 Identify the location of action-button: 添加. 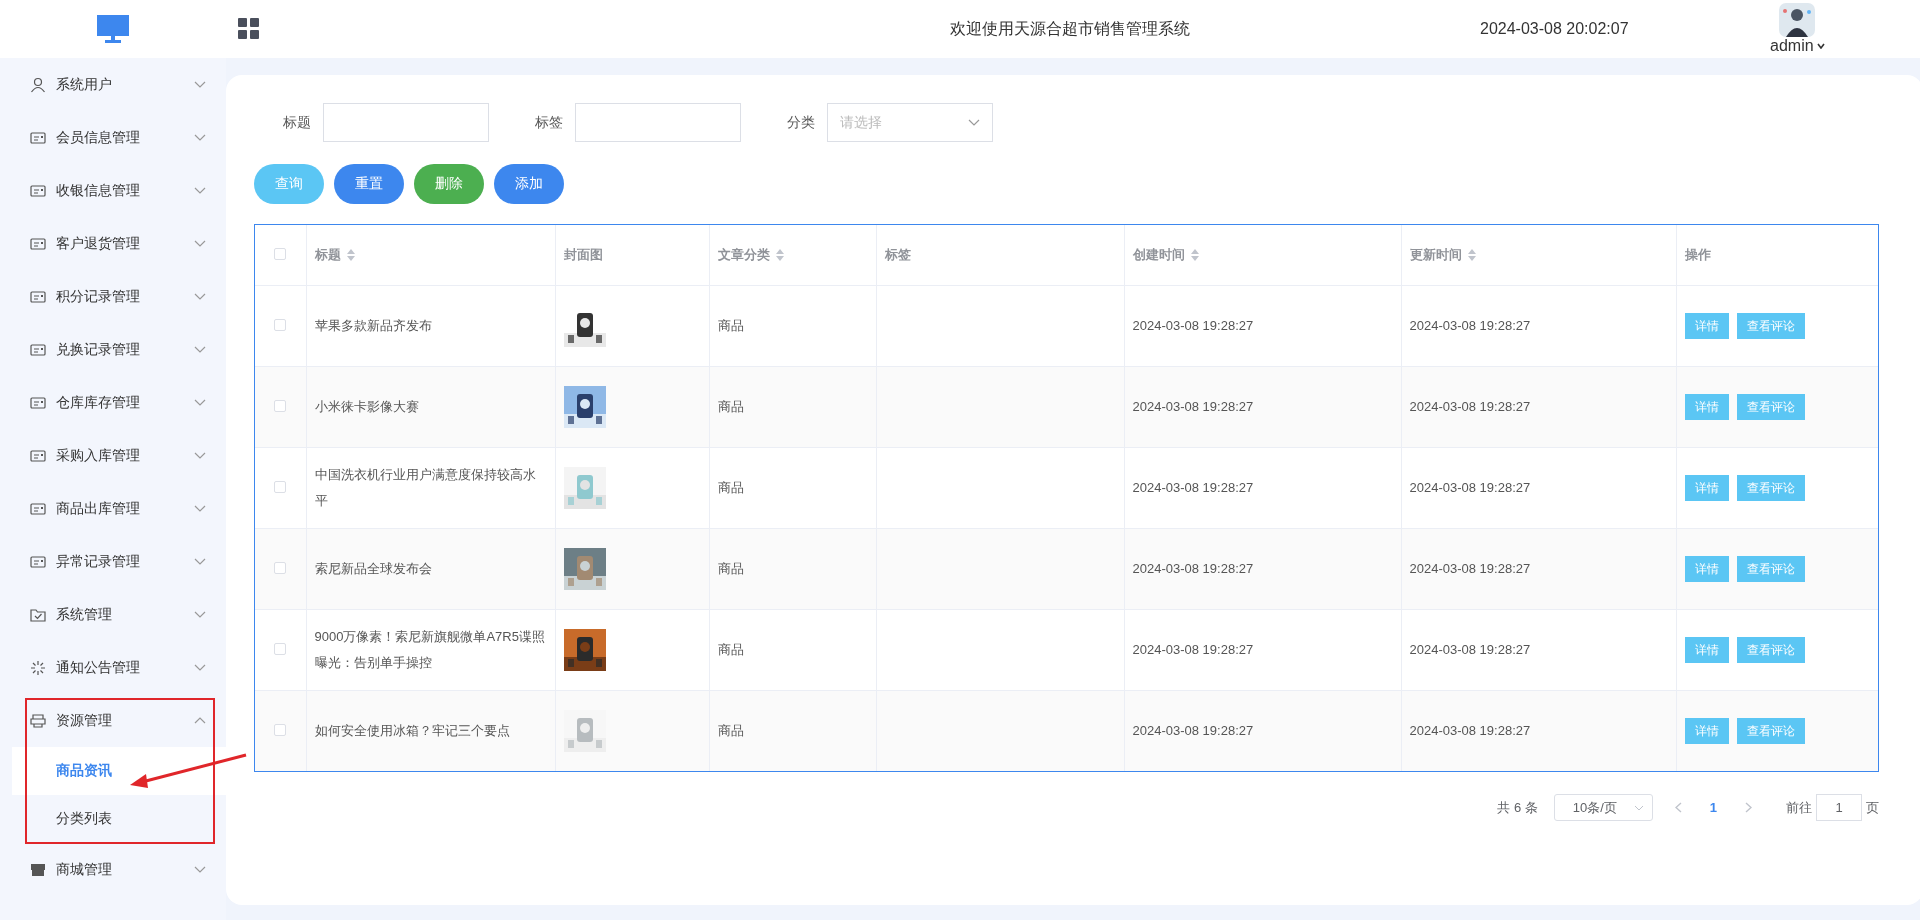
(529, 184).